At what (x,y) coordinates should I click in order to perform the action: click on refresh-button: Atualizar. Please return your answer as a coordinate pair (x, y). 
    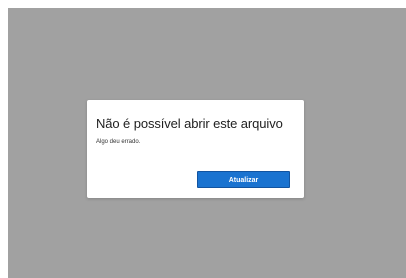
    Looking at the image, I should click on (243, 179).